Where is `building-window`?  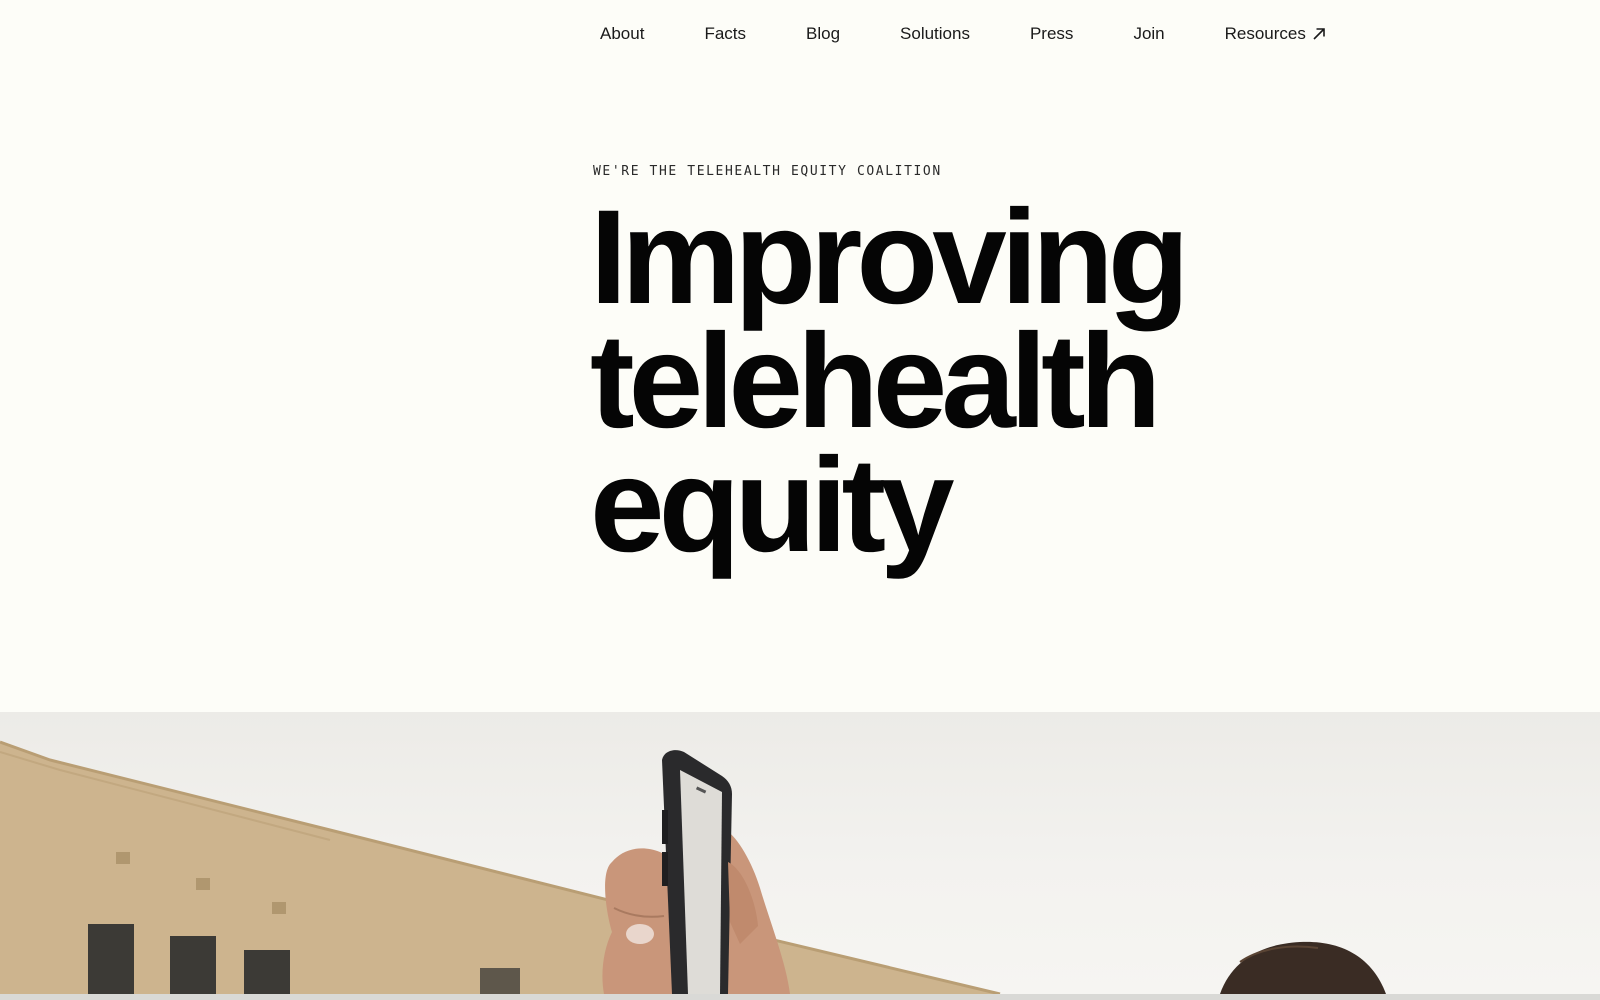 building-window is located at coordinates (111, 959).